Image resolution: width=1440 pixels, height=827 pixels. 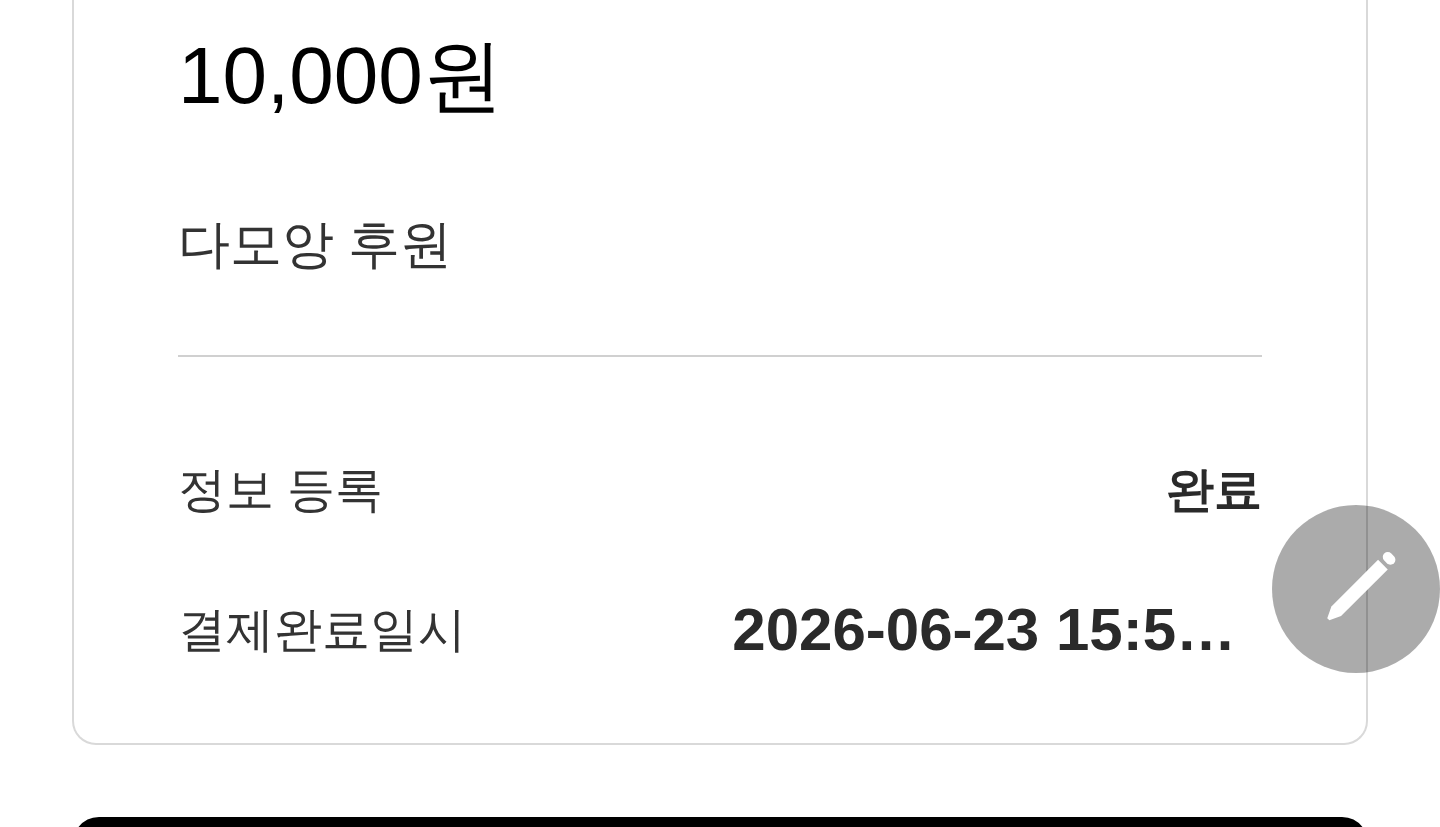 I want to click on amount-text: 10,000원, so click(x=340, y=76).